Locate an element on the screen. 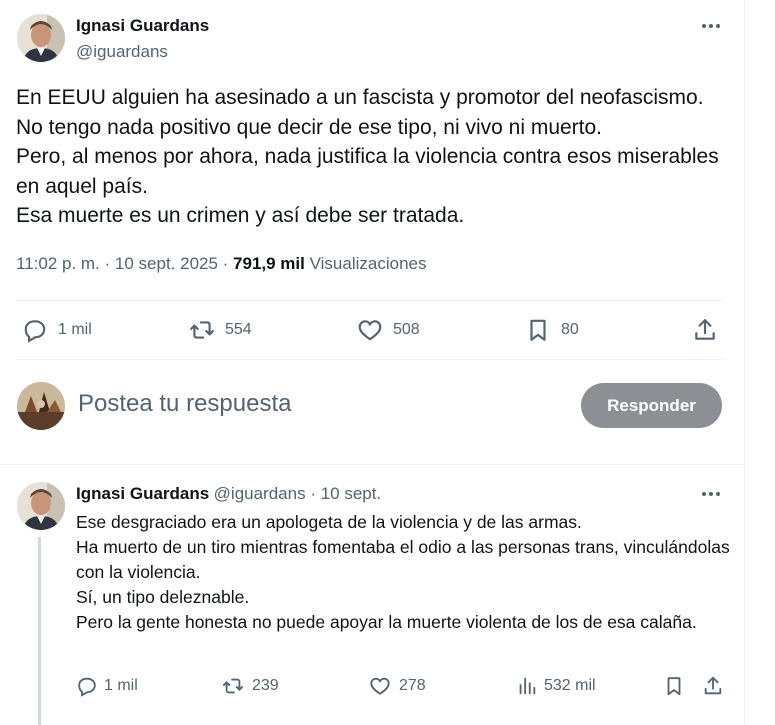 The height and width of the screenshot is (725, 775). reply-date: 10 sept. is located at coordinates (351, 493).